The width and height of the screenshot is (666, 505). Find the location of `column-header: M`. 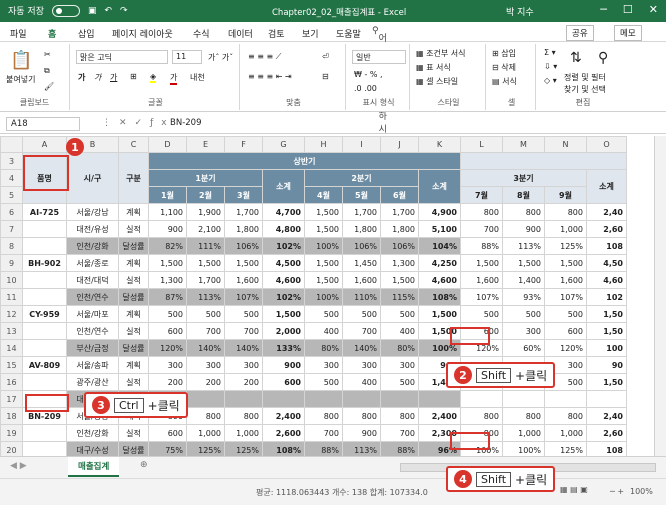

column-header: M is located at coordinates (523, 144).